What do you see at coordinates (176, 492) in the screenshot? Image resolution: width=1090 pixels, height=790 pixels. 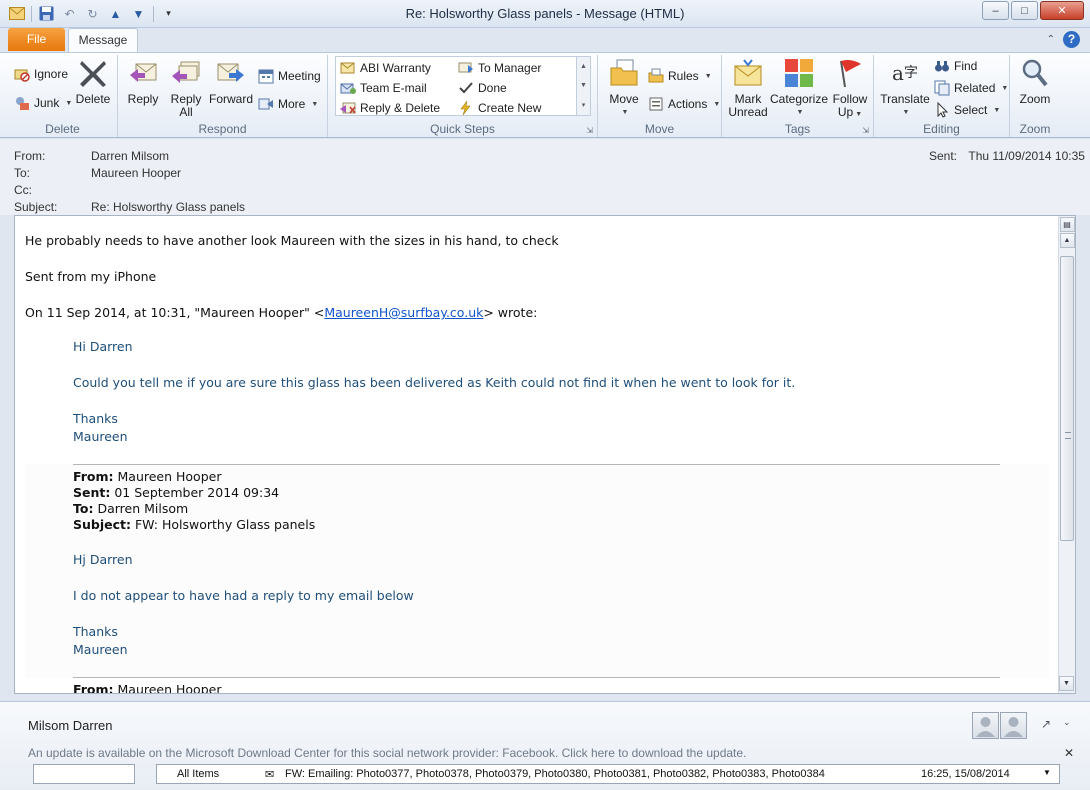 I see `fwd-sent-line: Sent: 01 September 2014 09:34` at bounding box center [176, 492].